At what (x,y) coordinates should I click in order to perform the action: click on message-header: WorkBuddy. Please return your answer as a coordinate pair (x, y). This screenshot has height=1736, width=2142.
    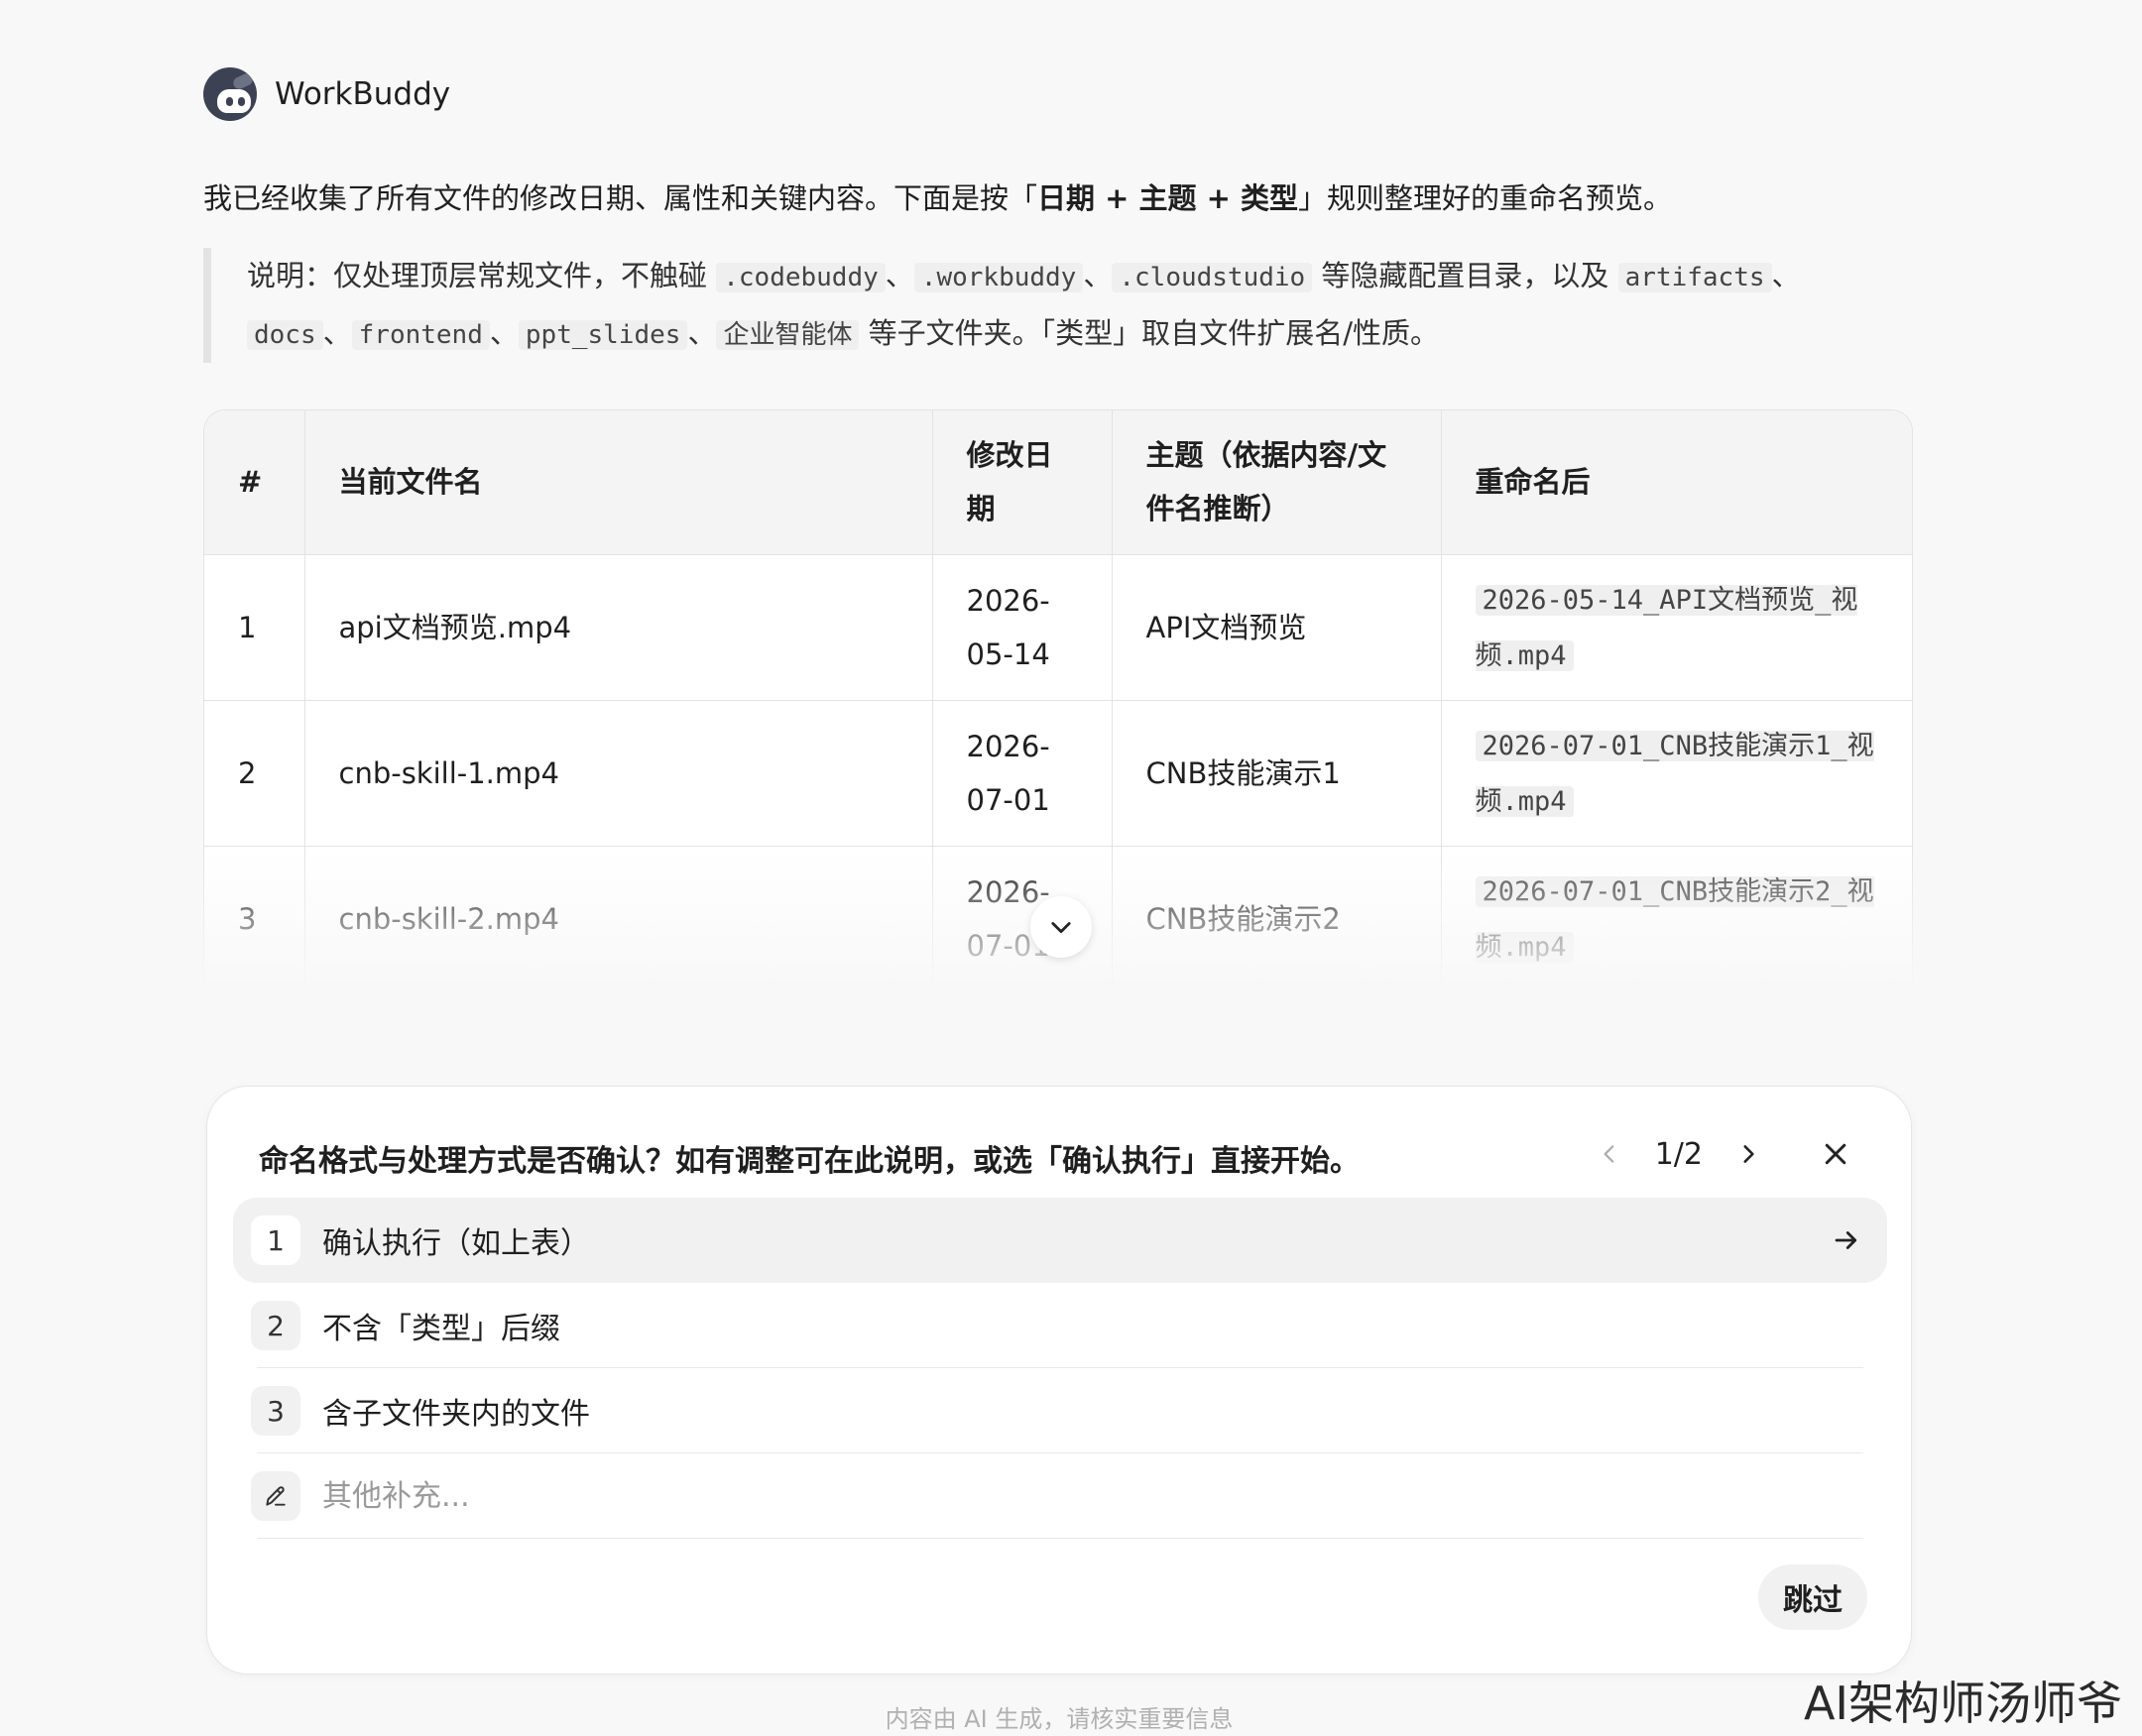
    Looking at the image, I should click on (326, 94).